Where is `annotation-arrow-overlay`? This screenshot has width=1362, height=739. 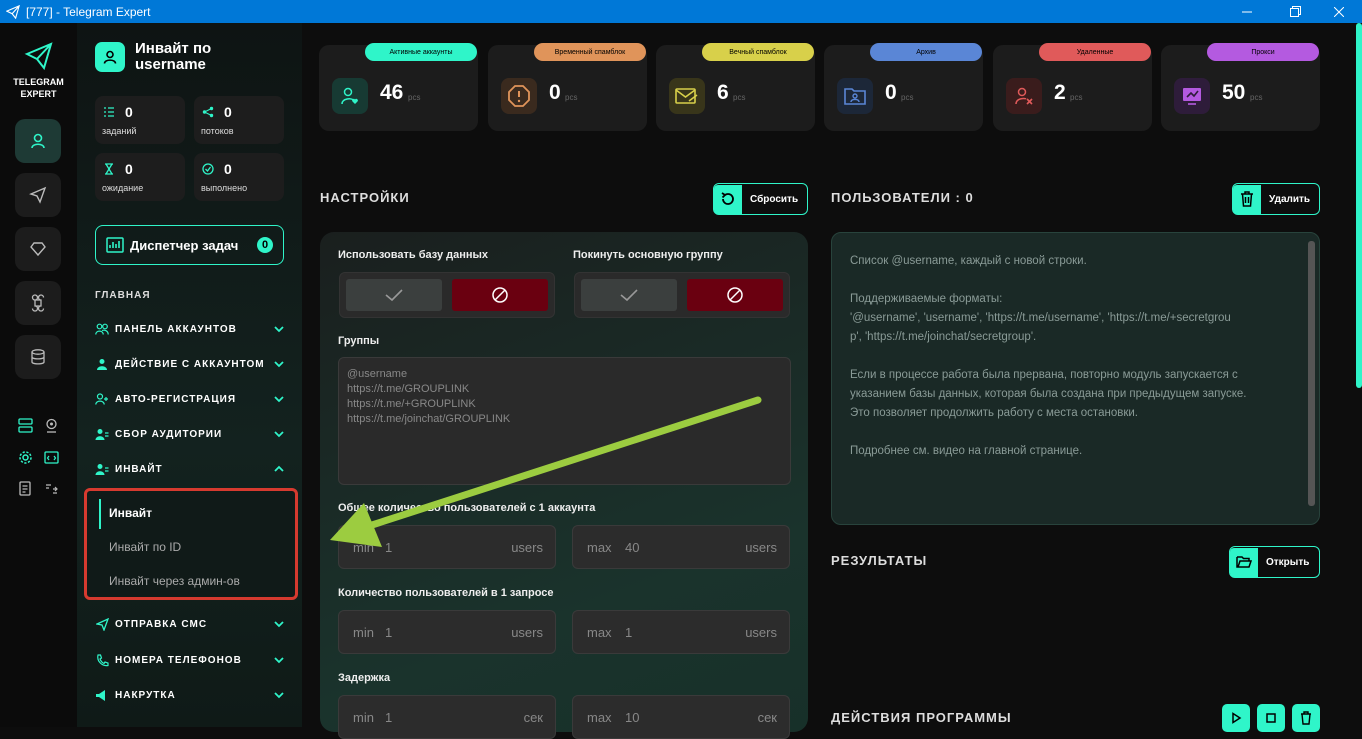 annotation-arrow-overlay is located at coordinates (546, 471).